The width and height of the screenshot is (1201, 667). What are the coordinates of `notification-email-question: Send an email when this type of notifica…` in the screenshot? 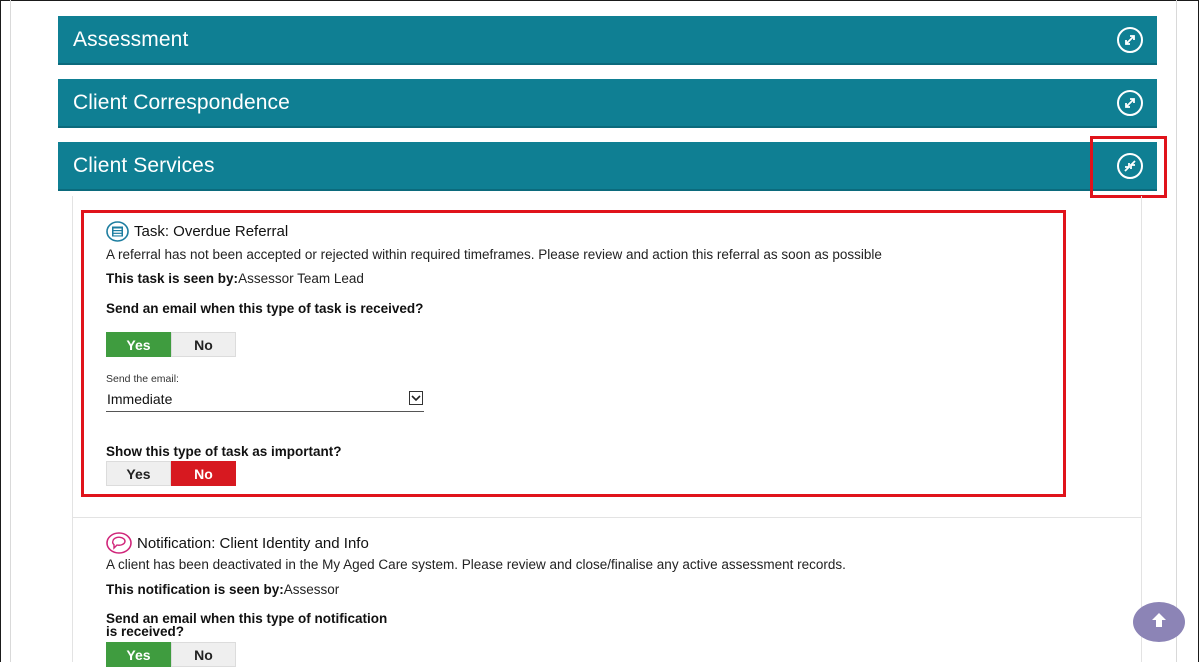 It's located at (247, 625).